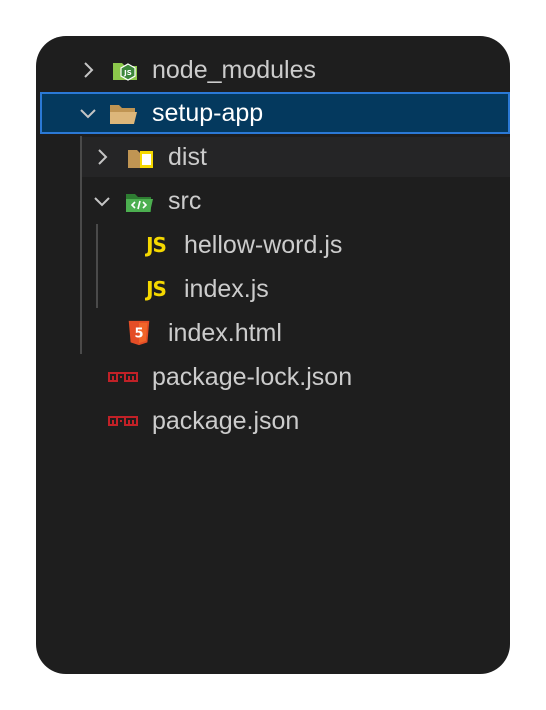  I want to click on tree-item-hellow-word-js: JS hellow-word.js, so click(273, 245).